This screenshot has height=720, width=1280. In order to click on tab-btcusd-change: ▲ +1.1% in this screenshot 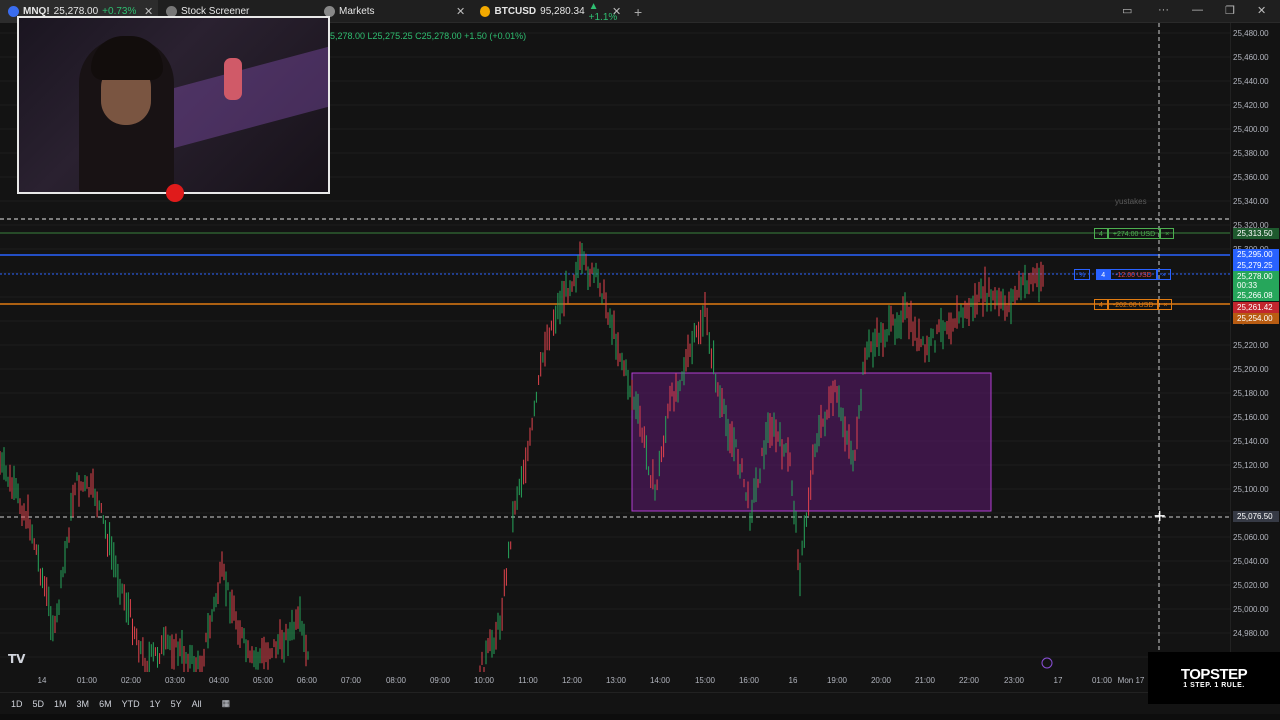, I will do `click(603, 11)`.